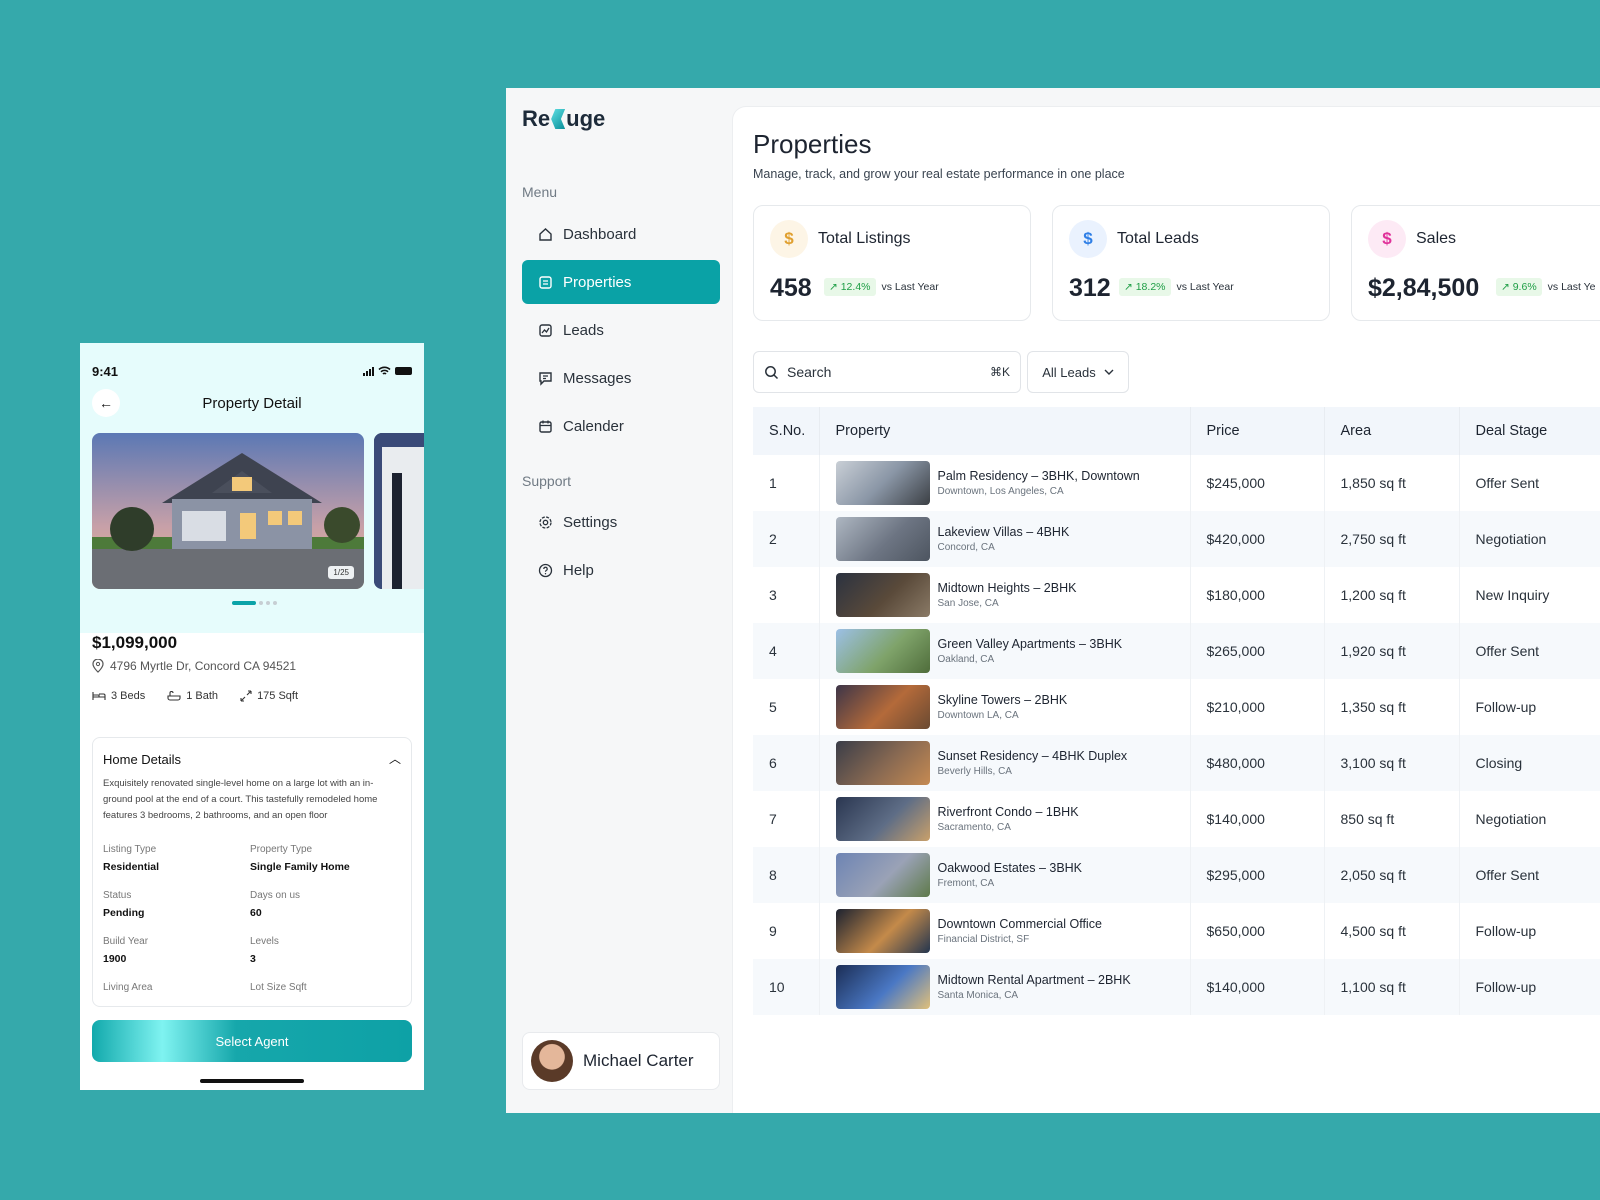 The height and width of the screenshot is (1200, 1600). Describe the element at coordinates (1257, 819) in the screenshot. I see `cell-price: $140,000` at that location.